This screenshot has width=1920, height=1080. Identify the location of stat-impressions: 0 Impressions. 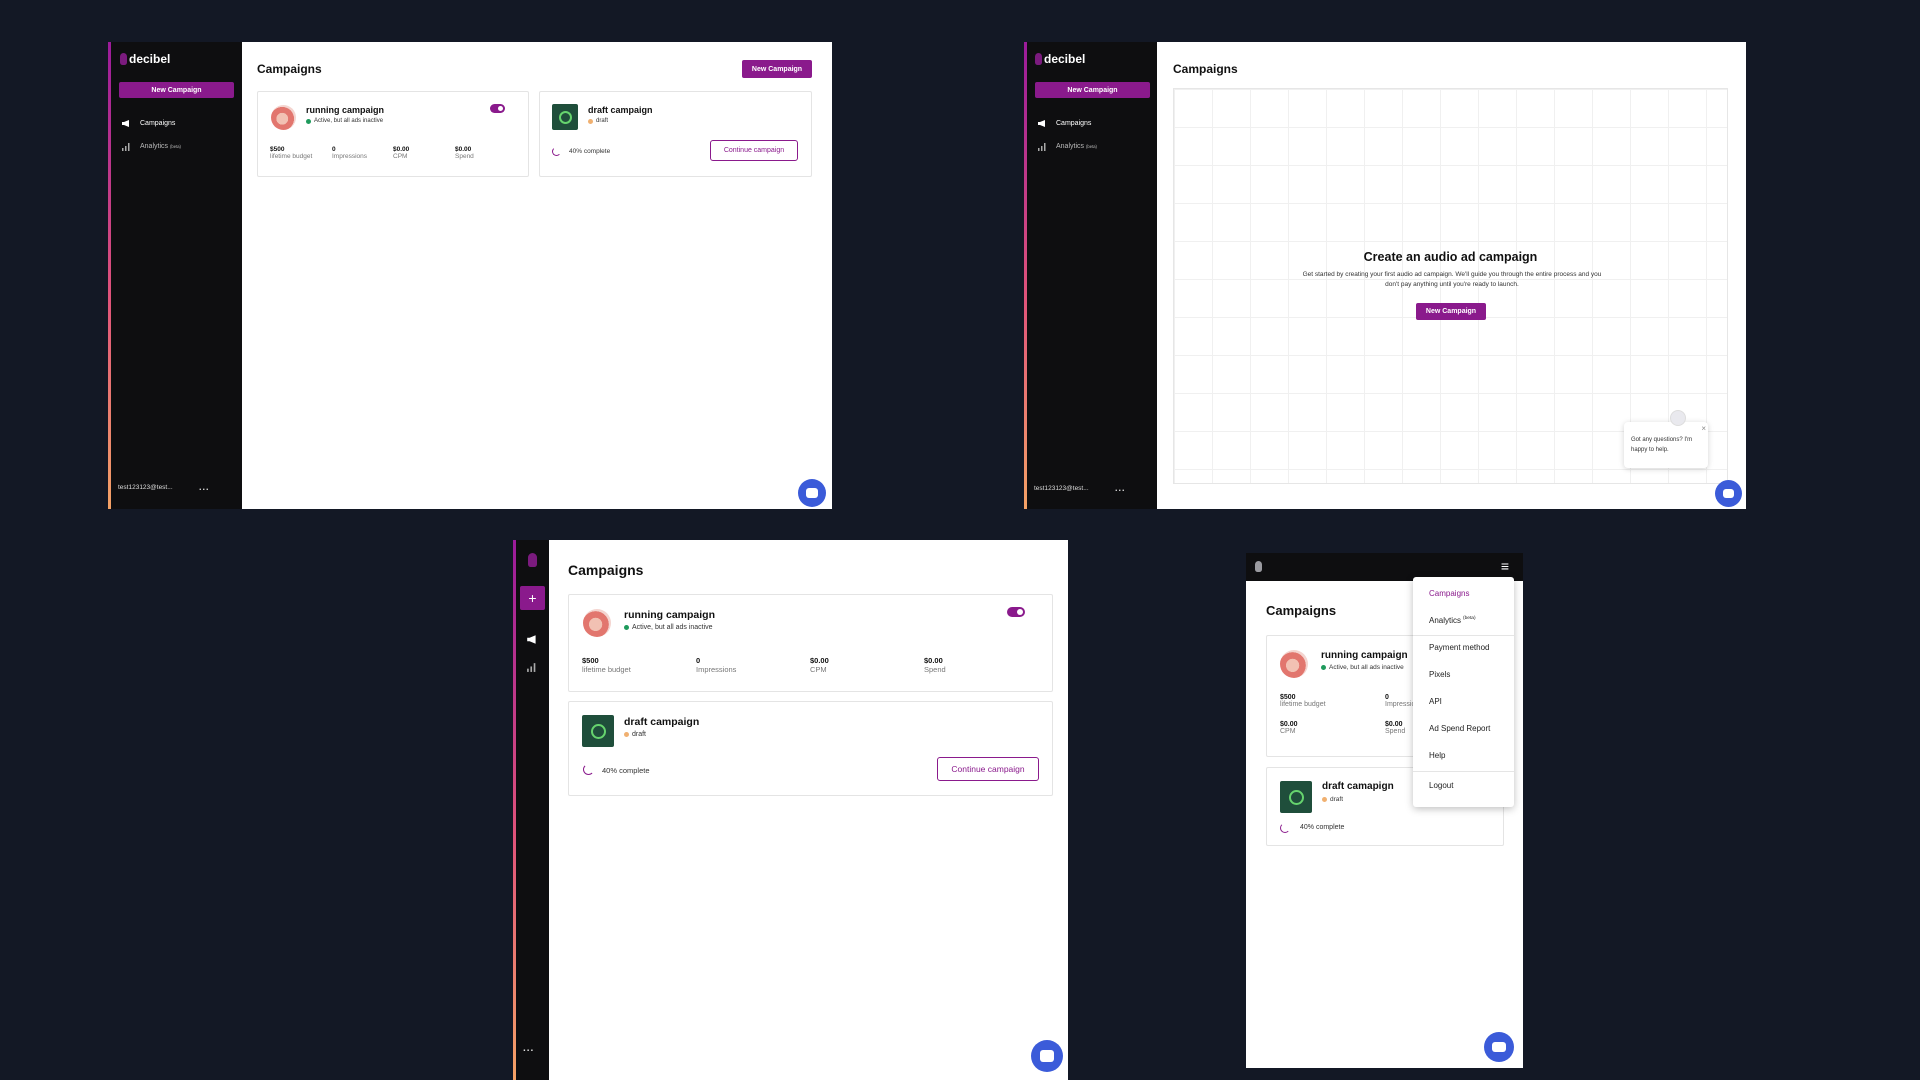
(716, 665).